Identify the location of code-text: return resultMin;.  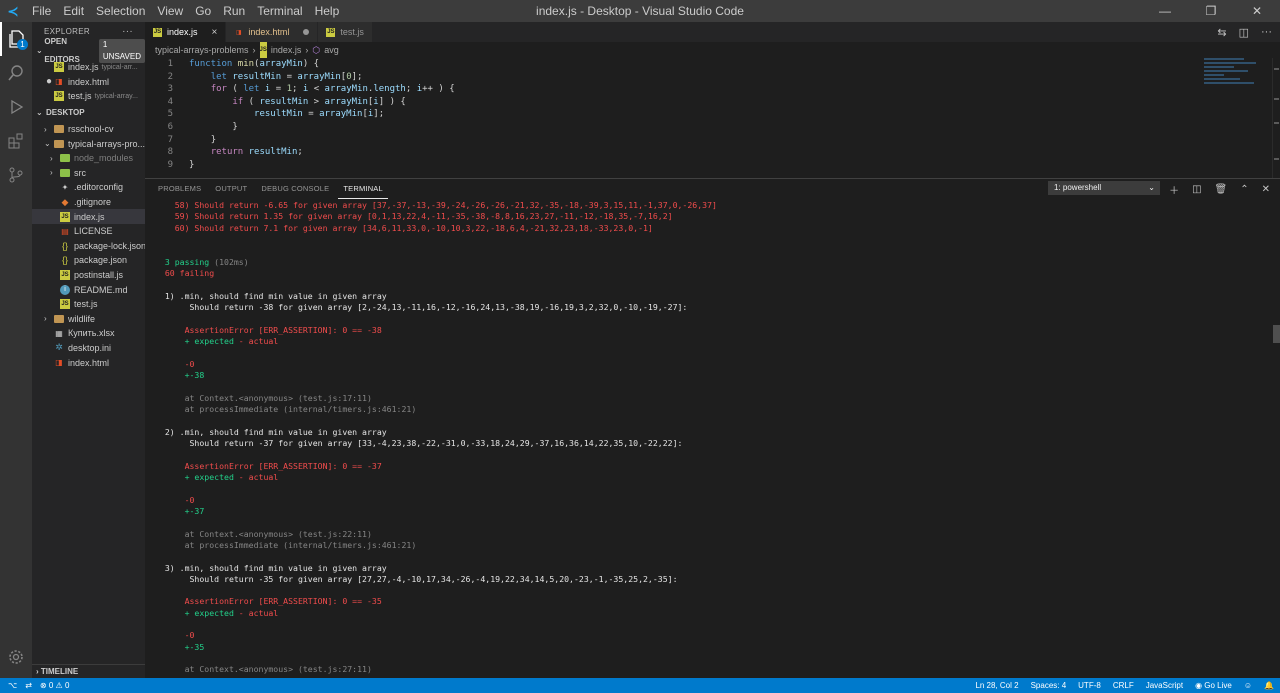
(256, 152).